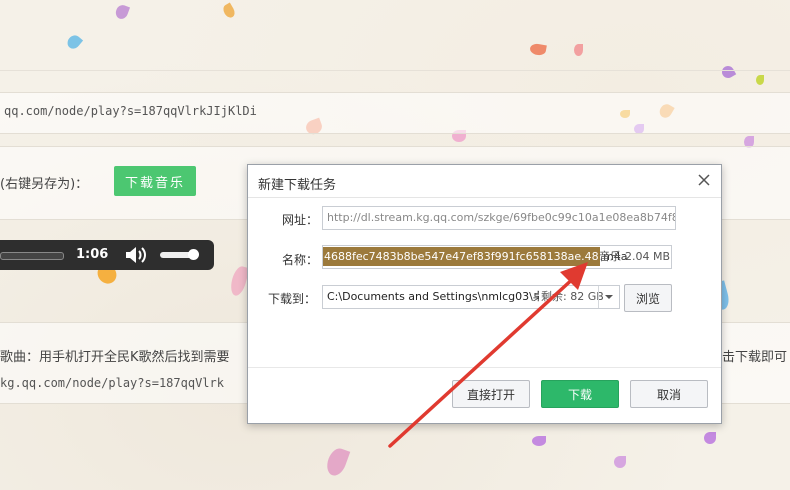  What do you see at coordinates (488, 355) in the screenshot?
I see `annotation-arrow-icon` at bounding box center [488, 355].